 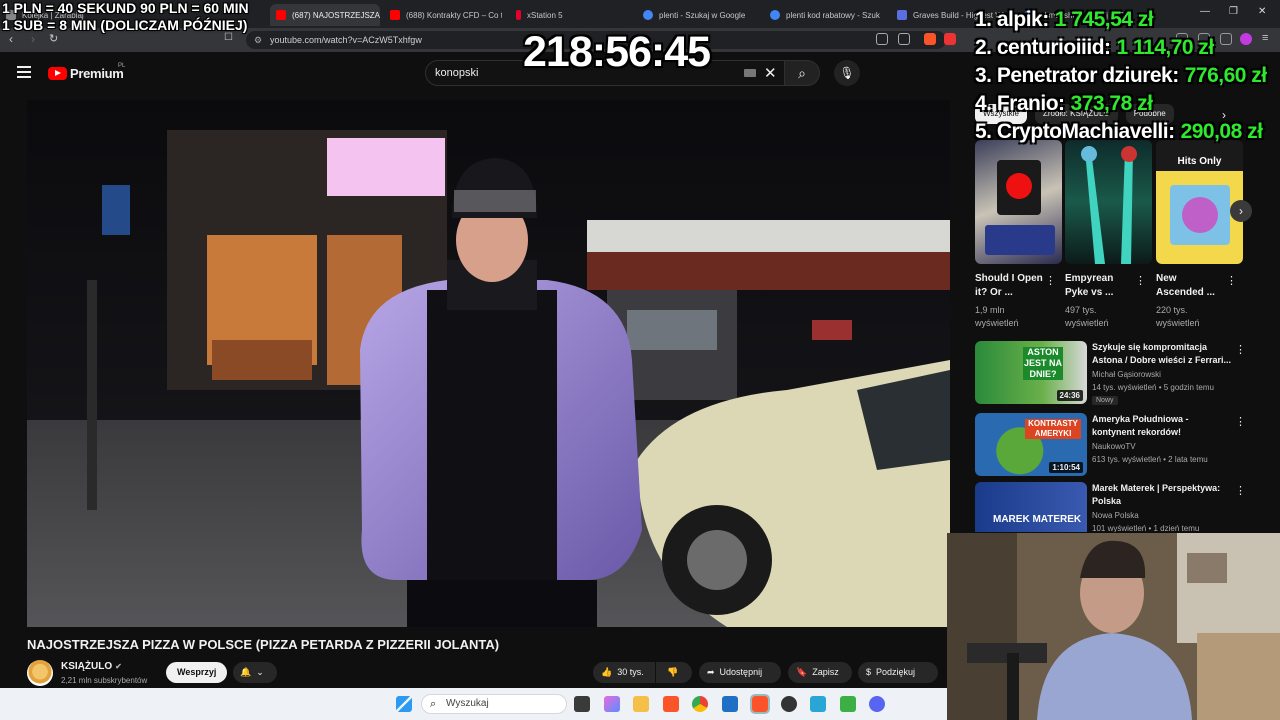 I want to click on windows-start-icon, so click(x=404, y=704).